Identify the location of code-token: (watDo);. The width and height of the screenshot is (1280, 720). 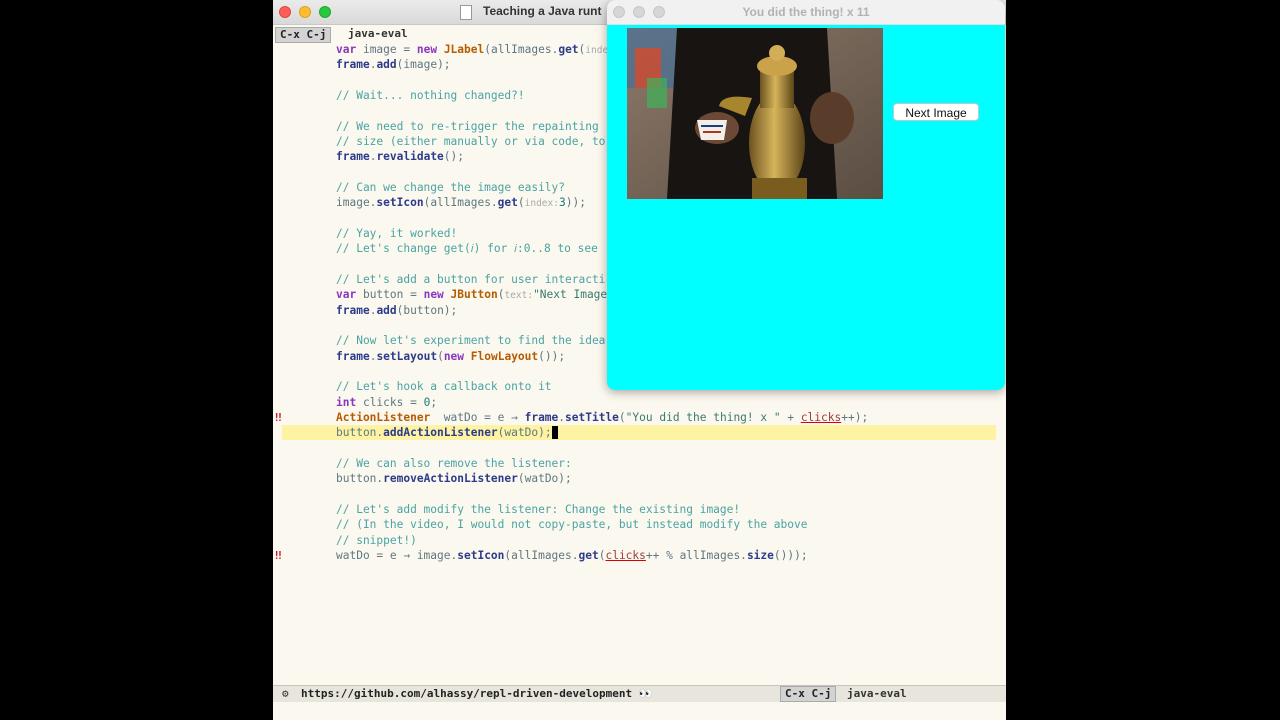
(524, 433).